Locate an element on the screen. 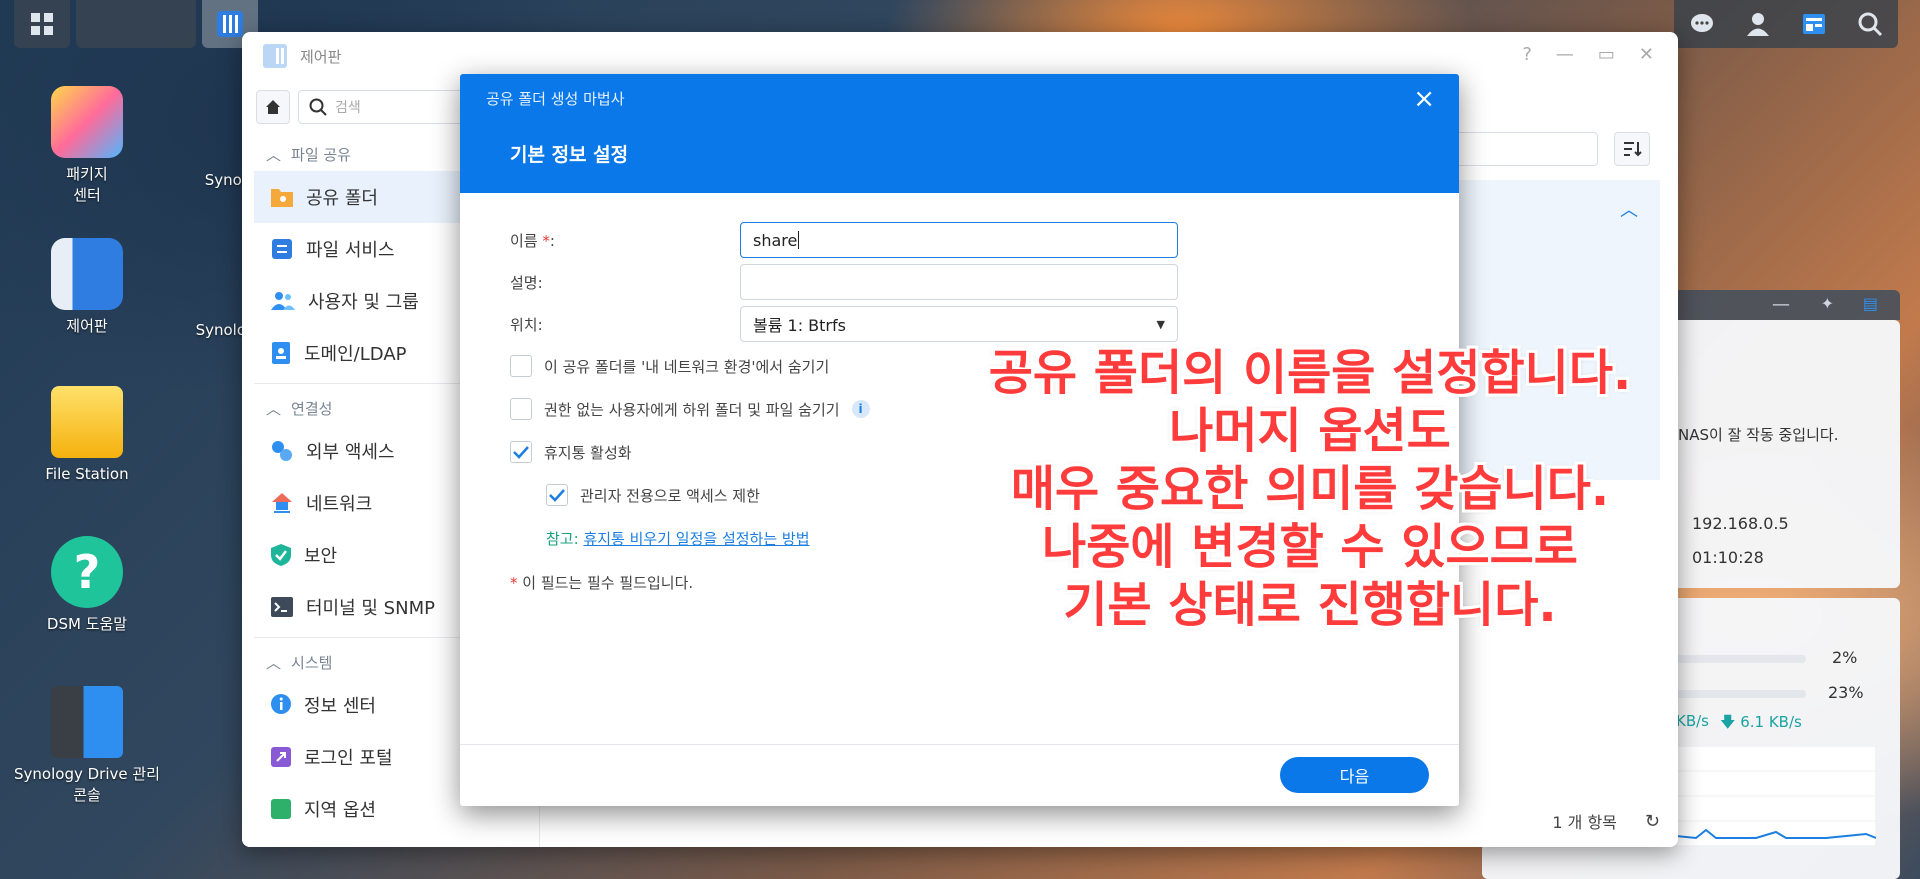 The height and width of the screenshot is (879, 1920). desktop-icon-file-station: File Station is located at coordinates (87, 435).